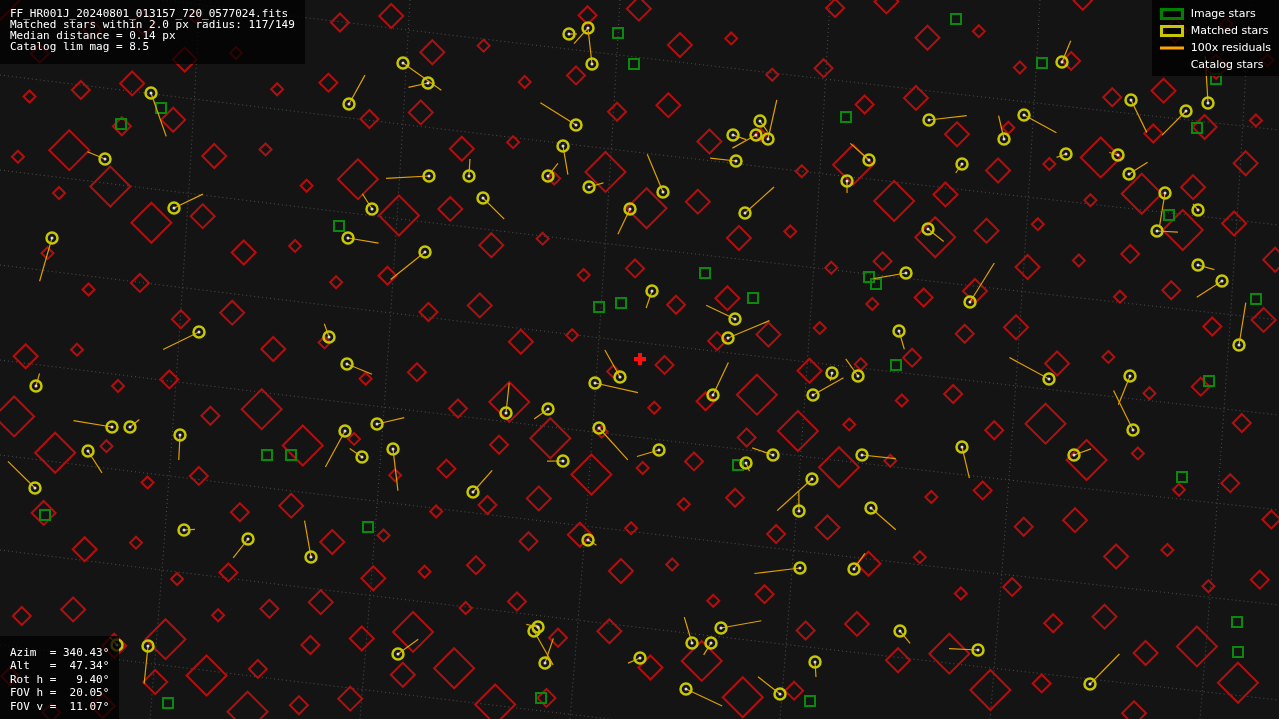  Describe the element at coordinates (60, 706) in the screenshot. I see `pointing-text: FOV v = 11.07°` at that location.